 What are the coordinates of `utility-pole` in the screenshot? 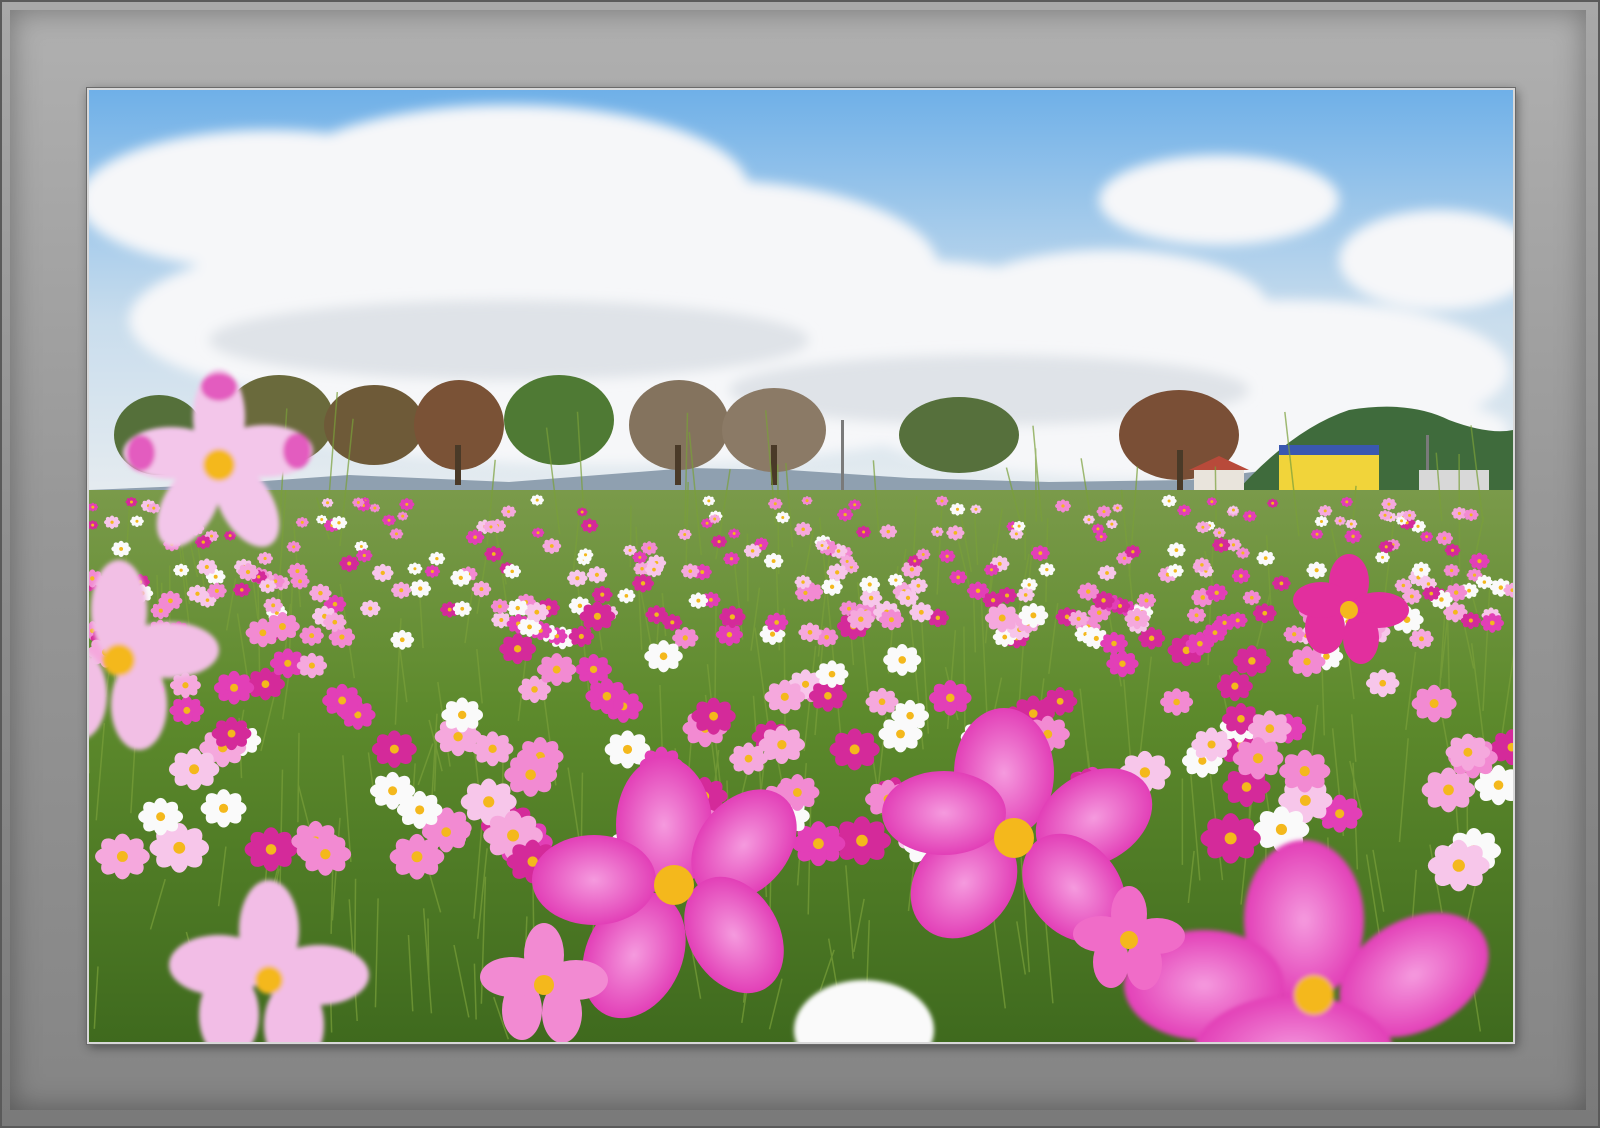 It's located at (842, 460).